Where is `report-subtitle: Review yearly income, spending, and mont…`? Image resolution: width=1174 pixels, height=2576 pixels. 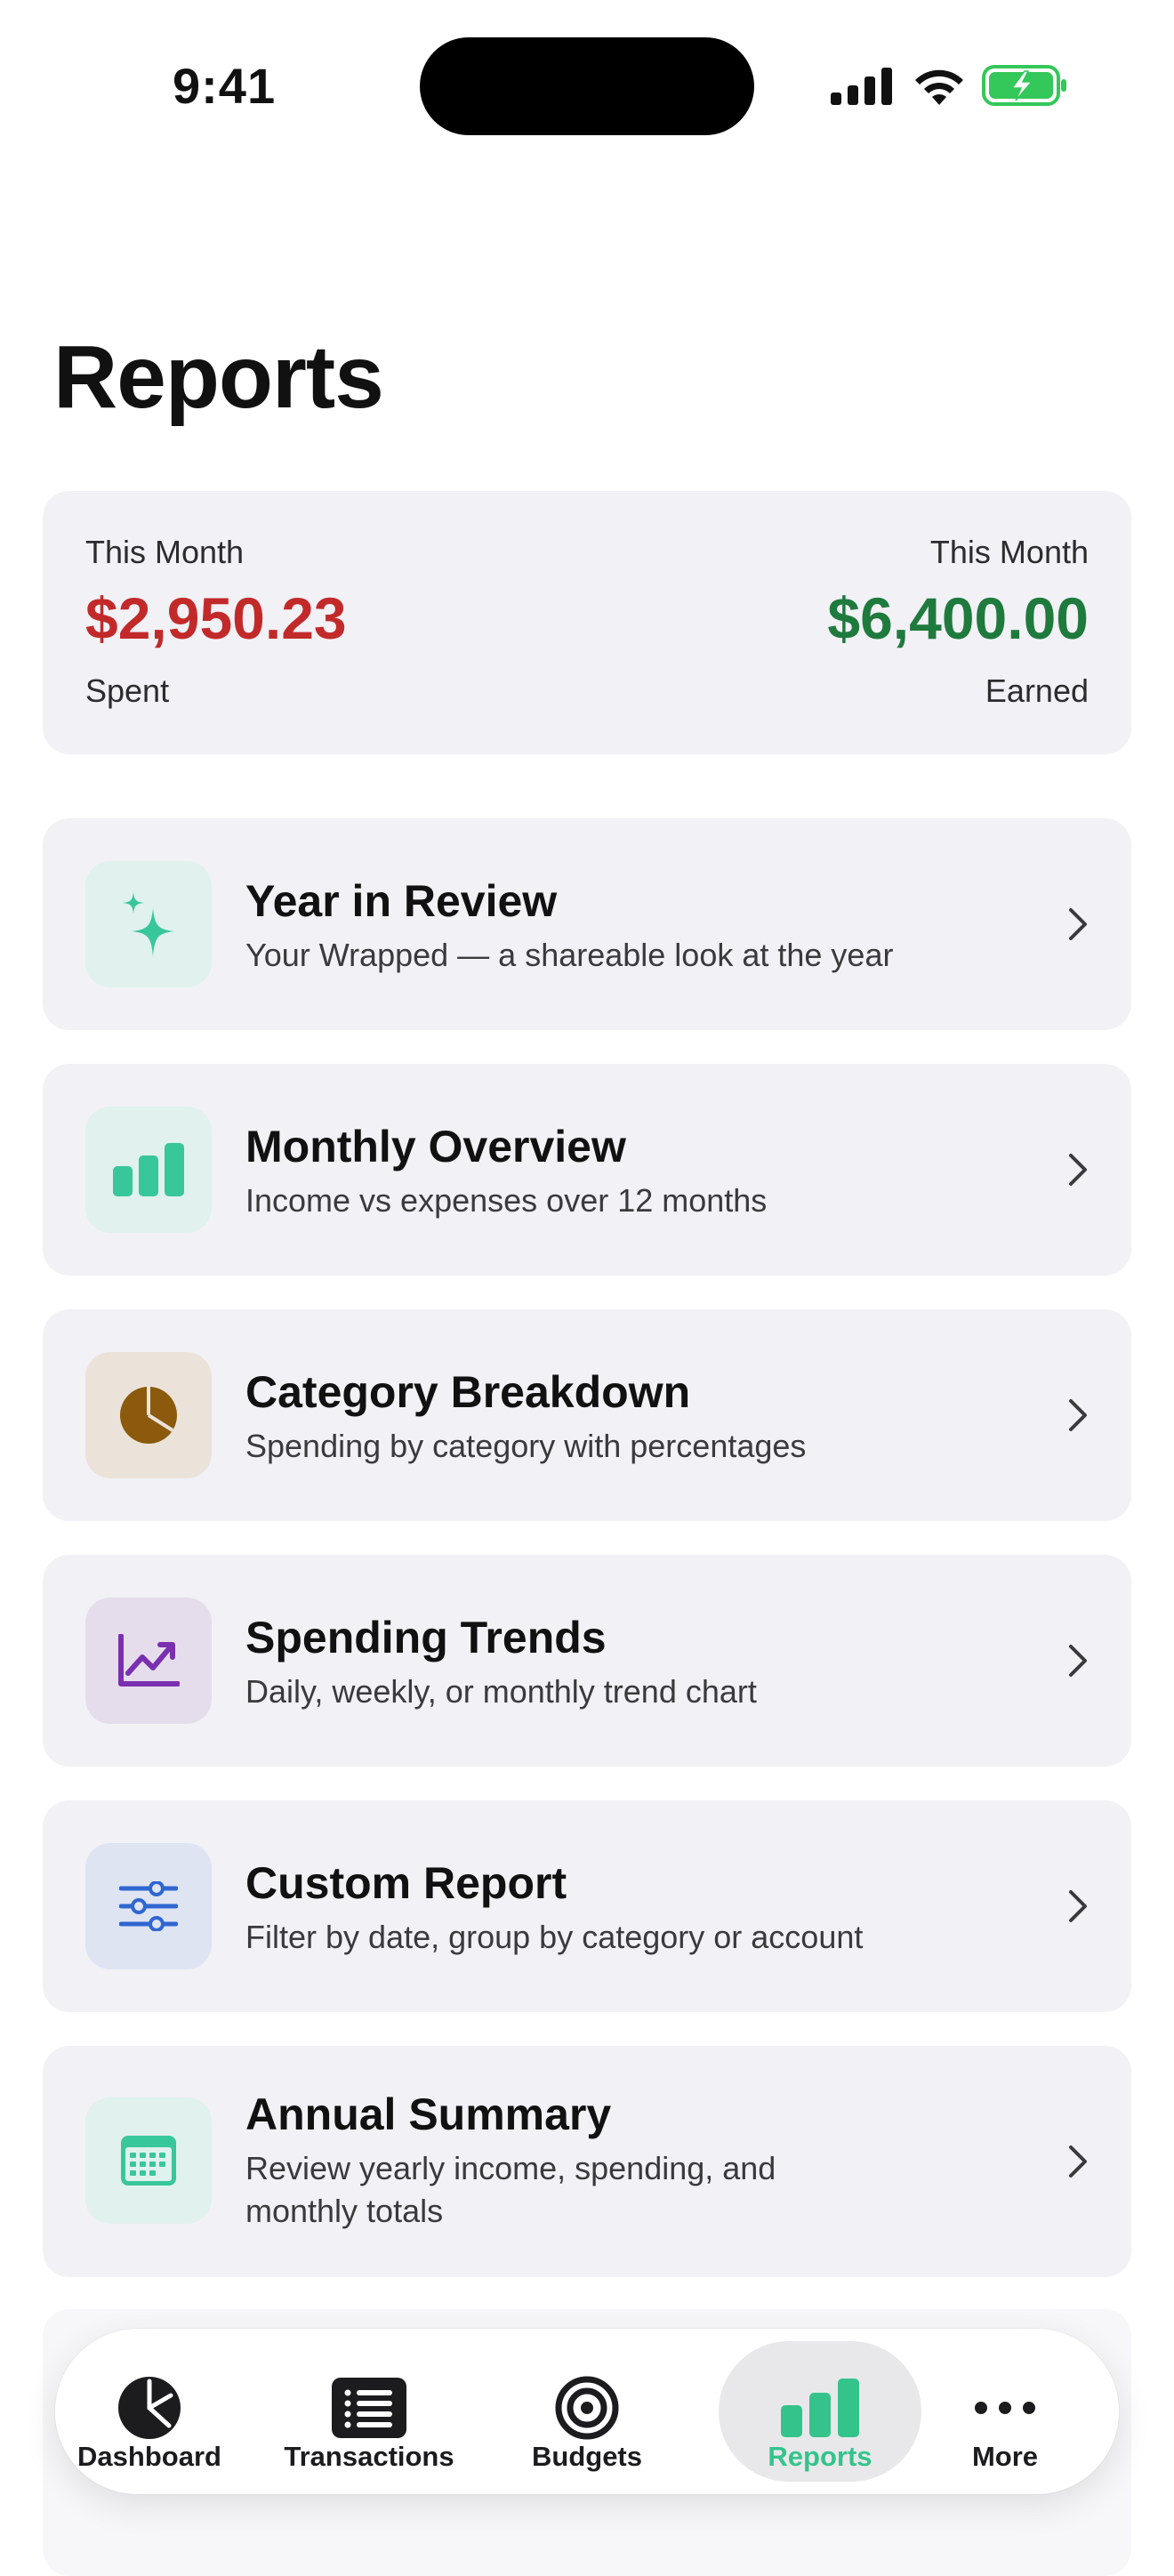 report-subtitle: Review yearly income, spending, and mont… is located at coordinates (511, 2189).